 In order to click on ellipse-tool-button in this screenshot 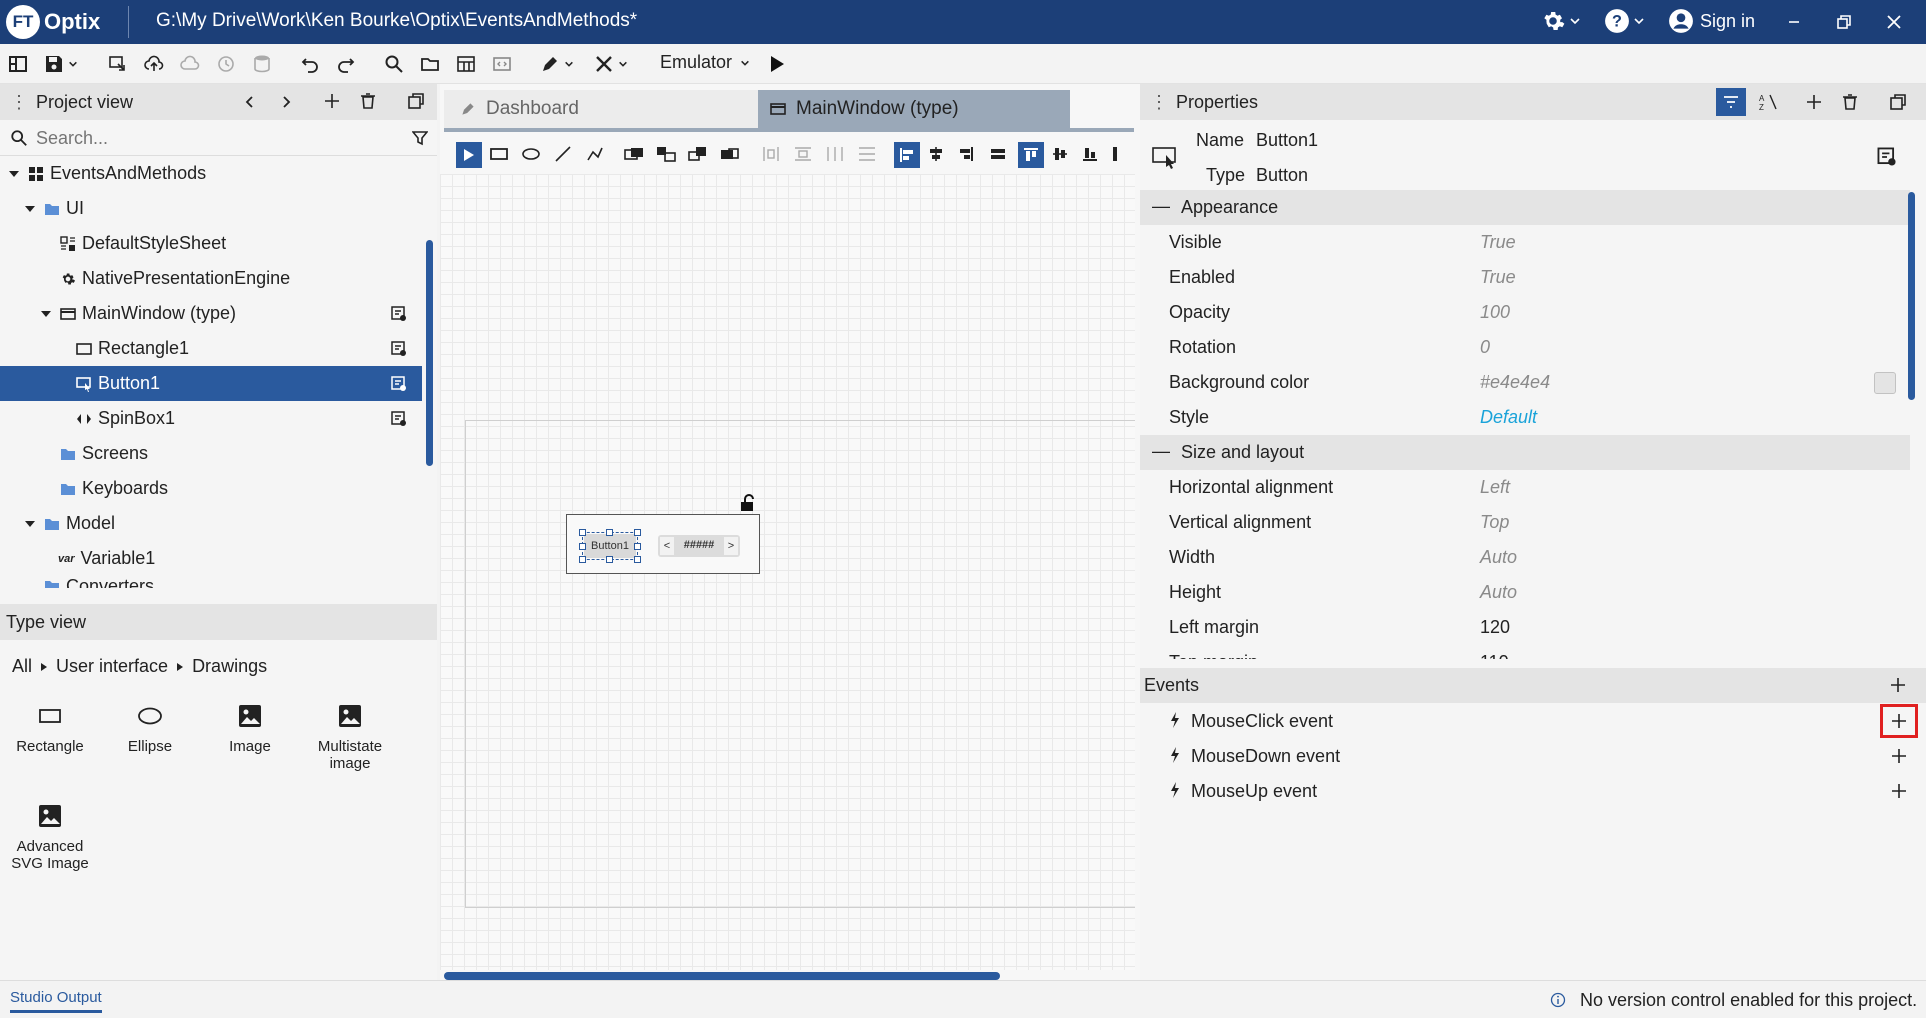, I will do `click(531, 154)`.